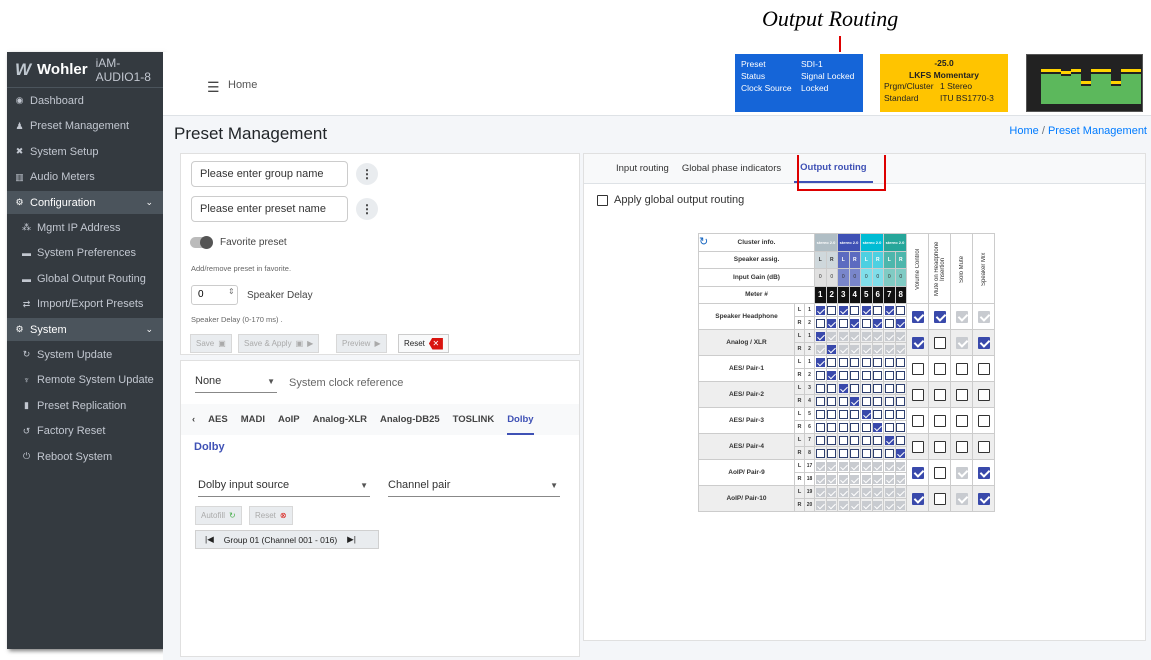  What do you see at coordinates (340, 419) in the screenshot?
I see `tab-analog-xlr: Analog-XLR` at bounding box center [340, 419].